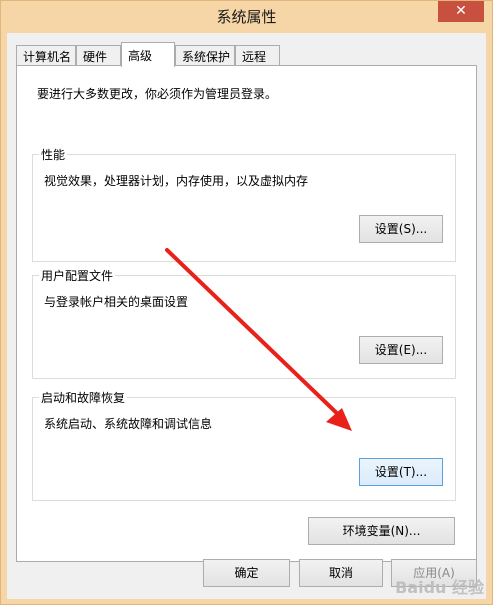  I want to click on baidu-watermark: Baidu 经验, so click(439, 587).